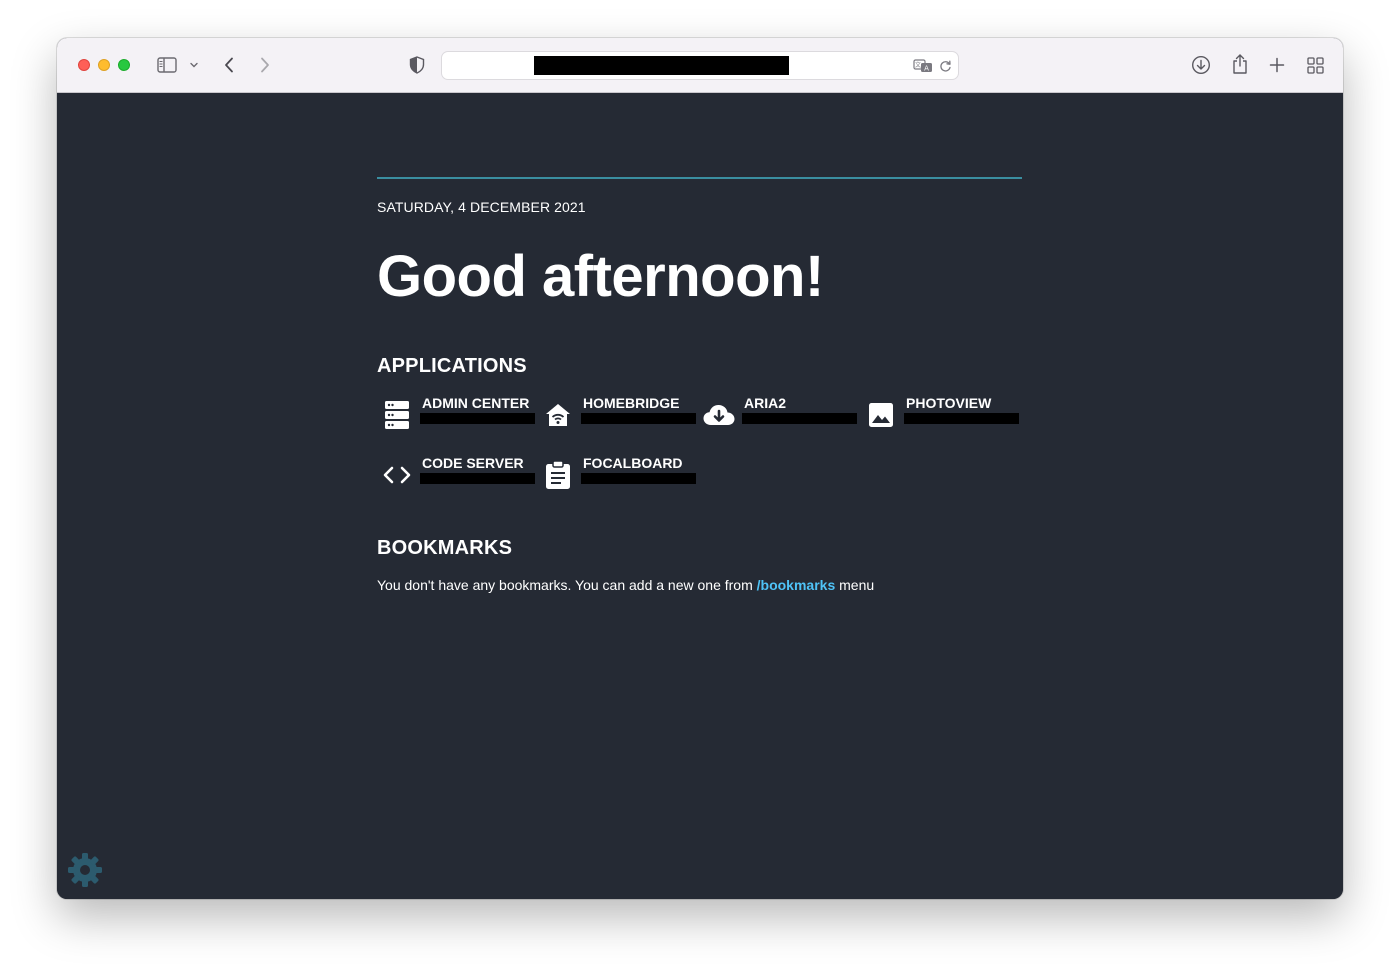 Image resolution: width=1400 pixels, height=975 pixels. Describe the element at coordinates (445, 548) in the screenshot. I see `bookmarks-title: BOOKMARKS` at that location.